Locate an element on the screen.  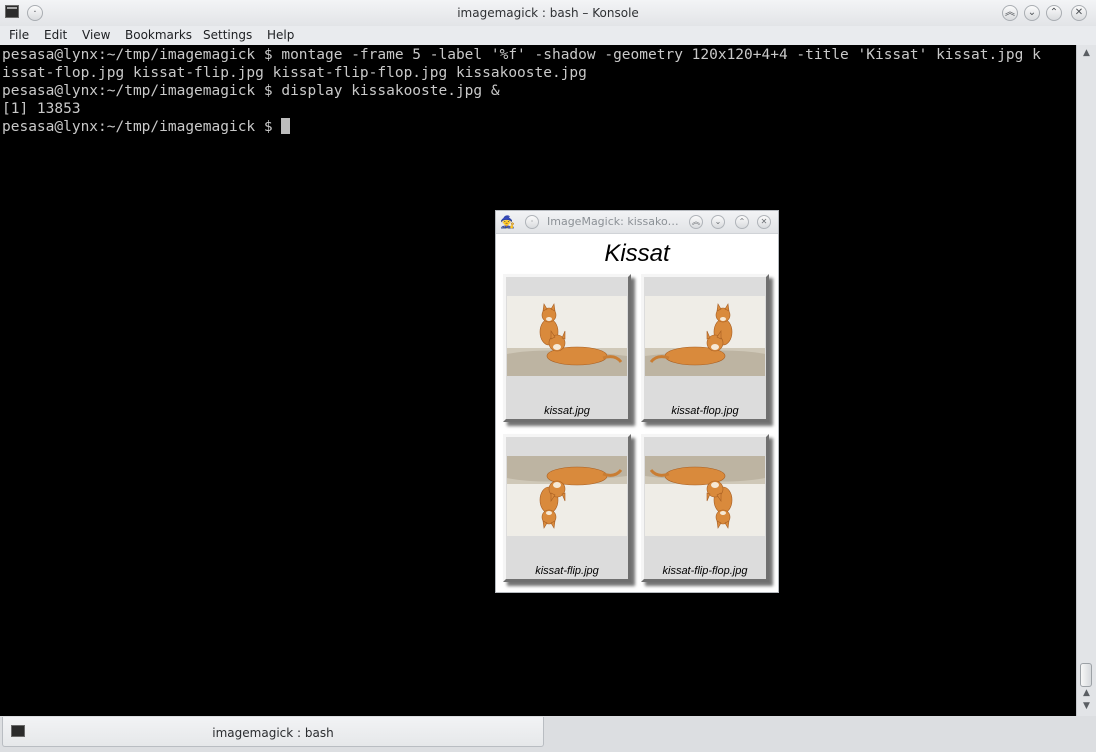
keep-above-button: ︽ is located at coordinates (1010, 13).